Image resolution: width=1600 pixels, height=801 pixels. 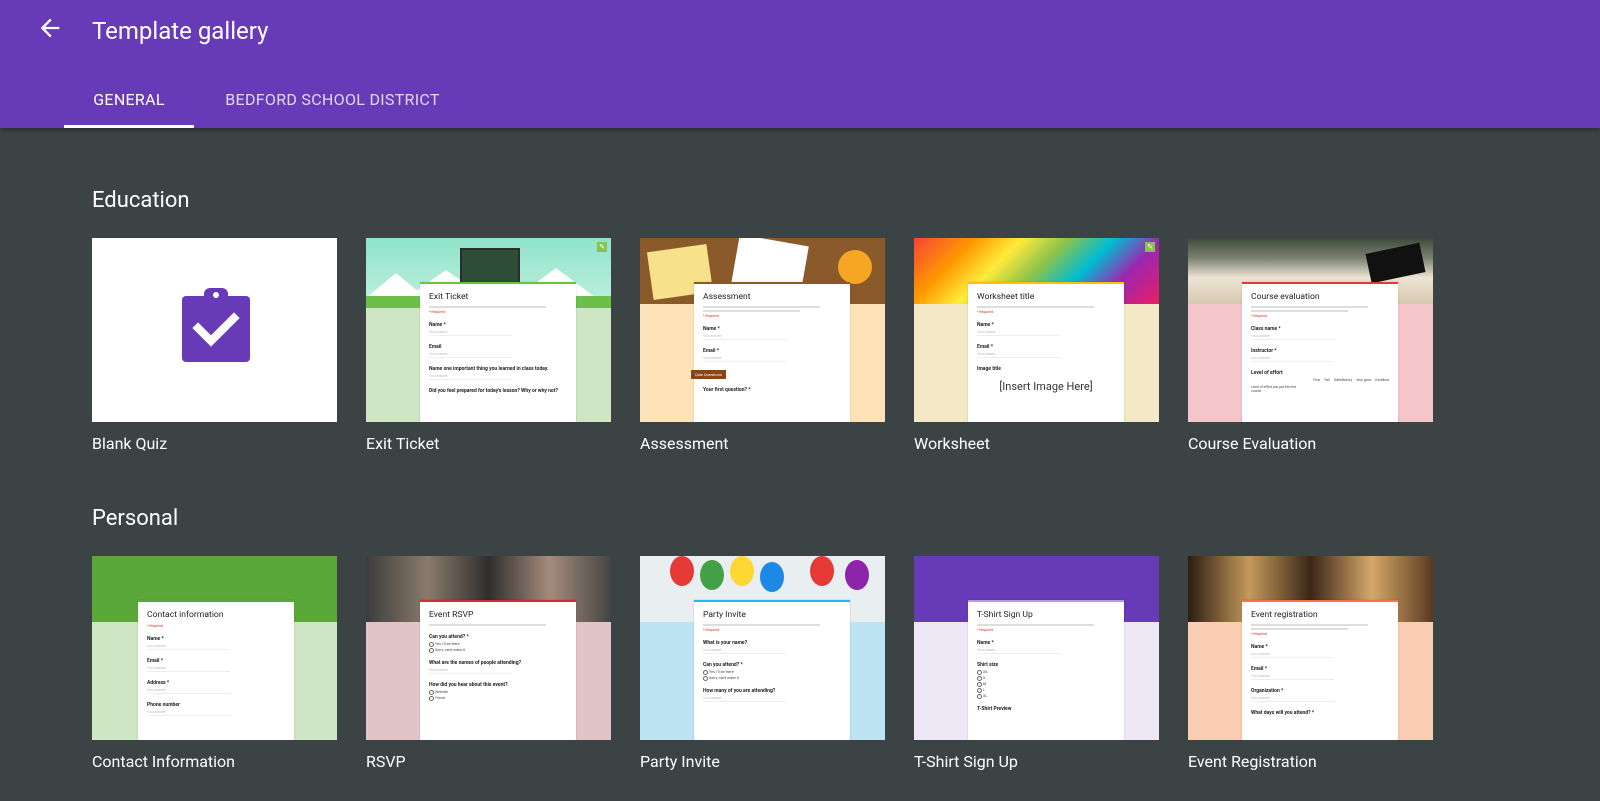 I want to click on template-label: Event Registration, so click(x=1252, y=761).